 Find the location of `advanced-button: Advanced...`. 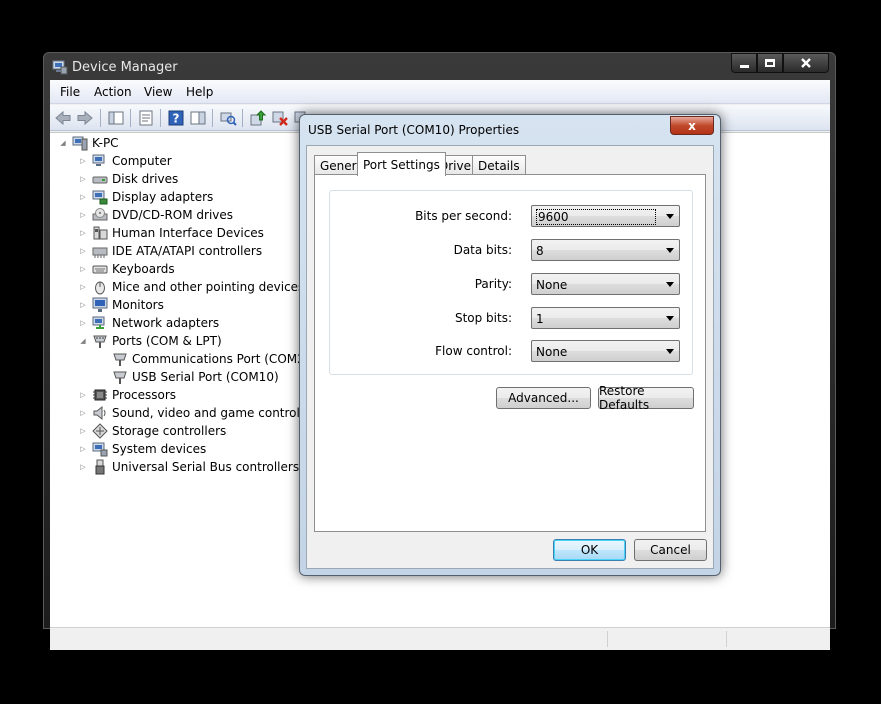

advanced-button: Advanced... is located at coordinates (543, 398).